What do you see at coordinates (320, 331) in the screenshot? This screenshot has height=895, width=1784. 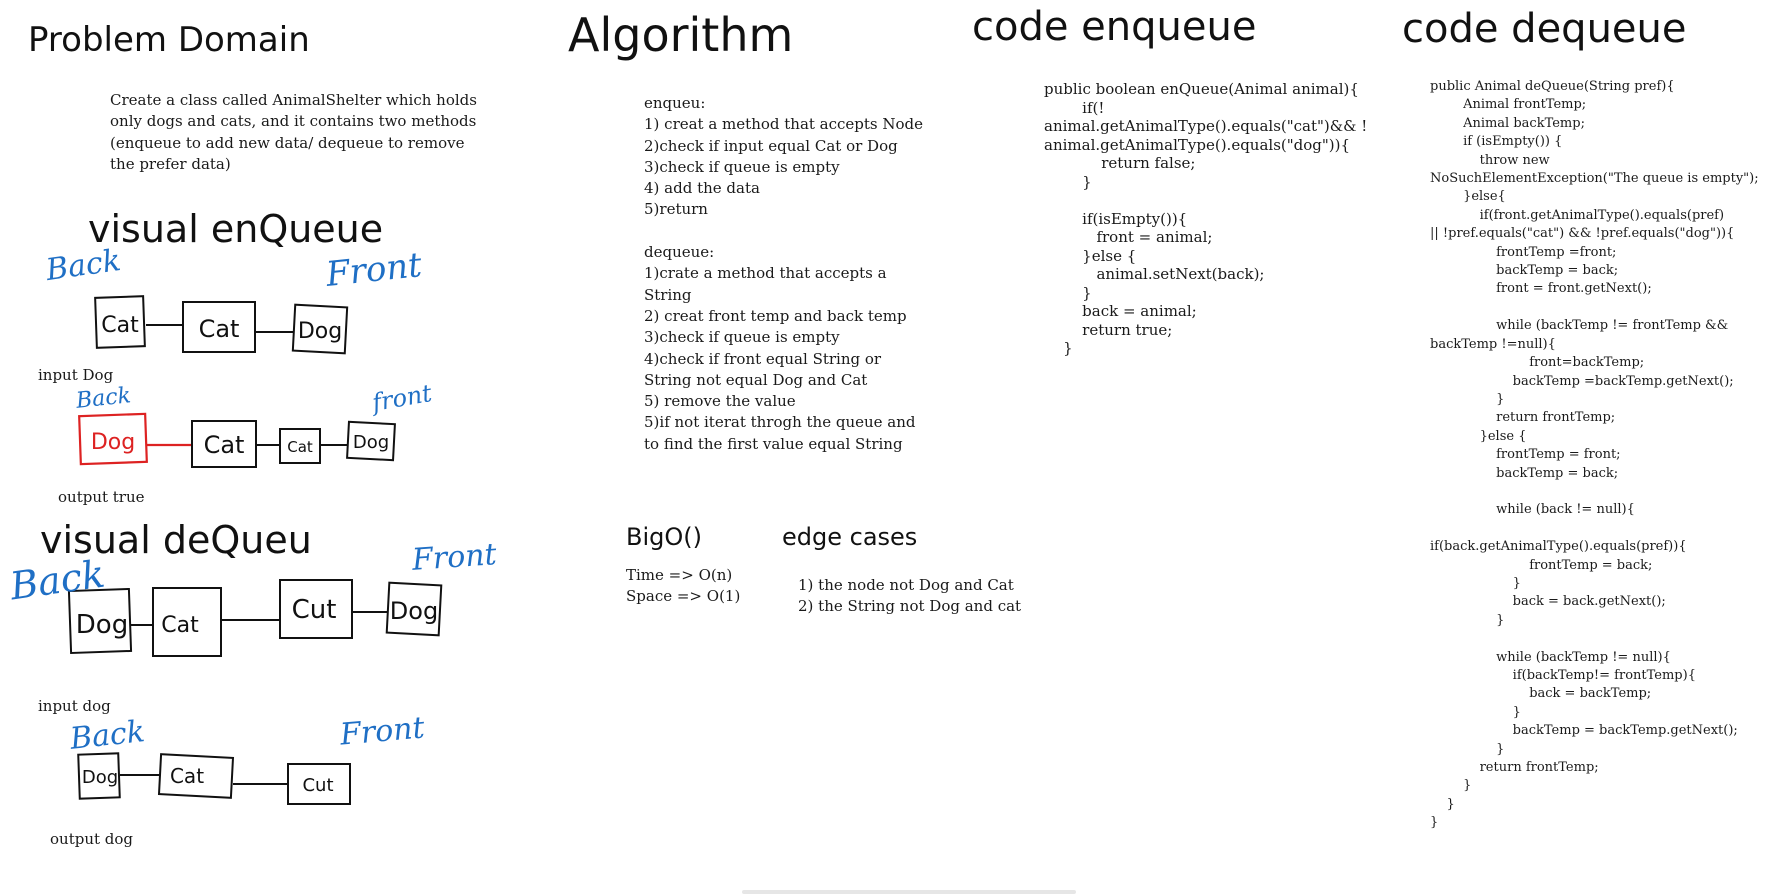 I see `enqueue-row1-text-3: Dog` at bounding box center [320, 331].